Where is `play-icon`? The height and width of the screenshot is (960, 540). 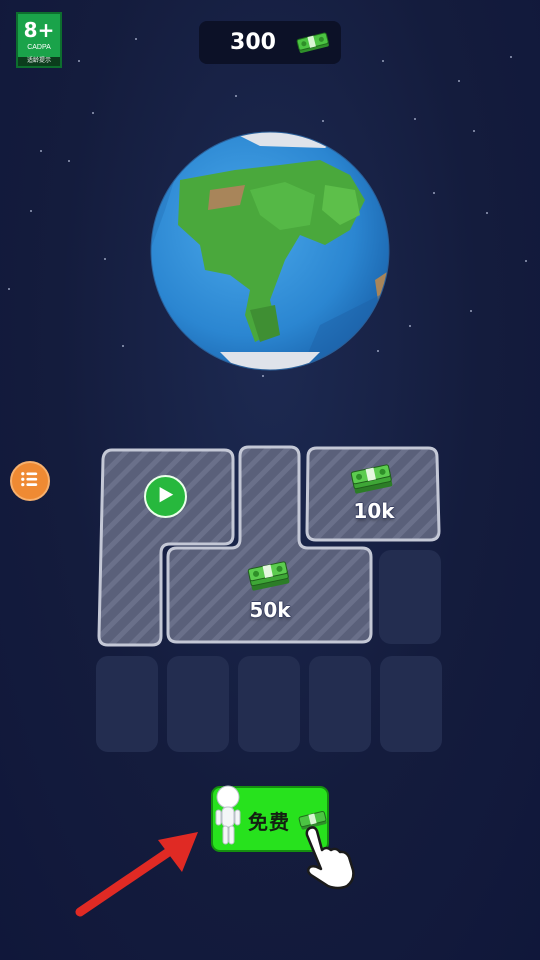 play-icon is located at coordinates (166, 494).